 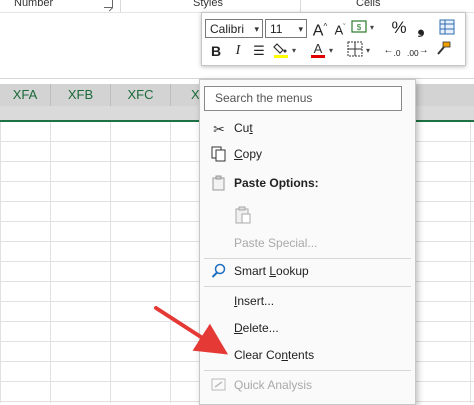 What do you see at coordinates (392, 52) in the screenshot?
I see `increase-decimal-icon: ←.0` at bounding box center [392, 52].